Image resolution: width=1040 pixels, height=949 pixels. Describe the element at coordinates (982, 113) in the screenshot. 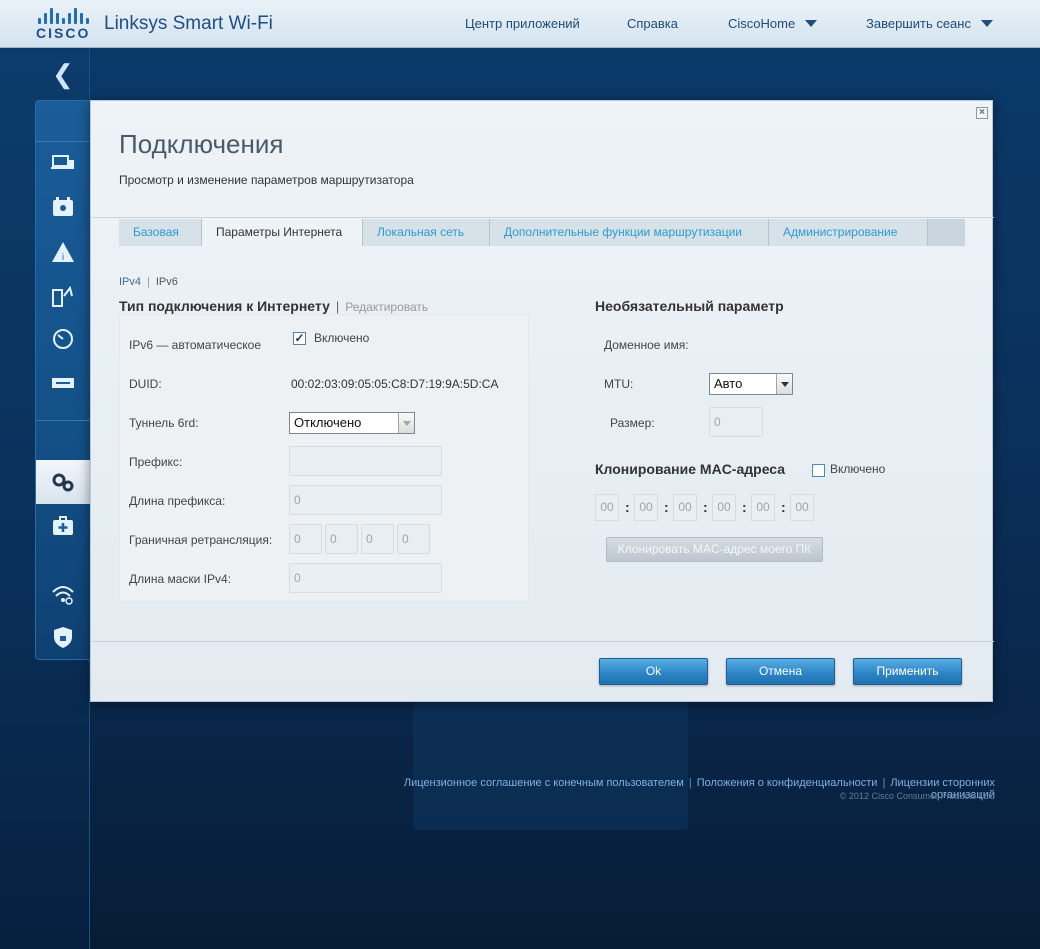

I see `close-icon: ×` at that location.